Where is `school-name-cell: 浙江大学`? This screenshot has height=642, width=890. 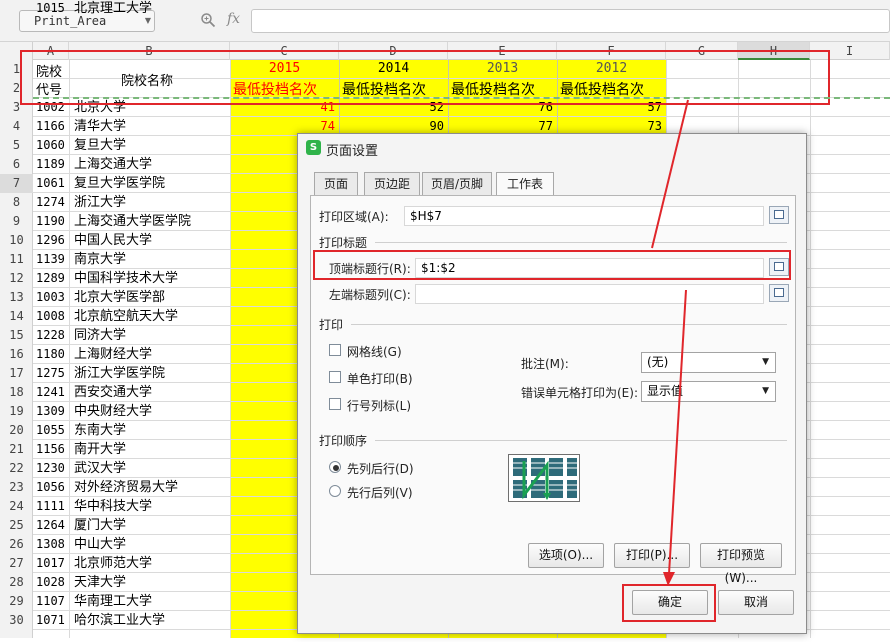 school-name-cell: 浙江大学 is located at coordinates (151, 202).